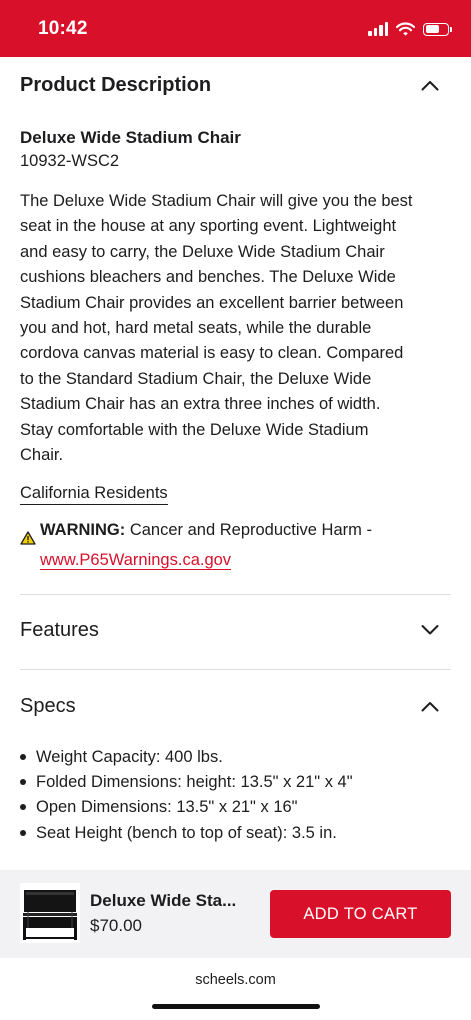 The height and width of the screenshot is (1020, 471). What do you see at coordinates (430, 630) in the screenshot?
I see `chevron-down-icon` at bounding box center [430, 630].